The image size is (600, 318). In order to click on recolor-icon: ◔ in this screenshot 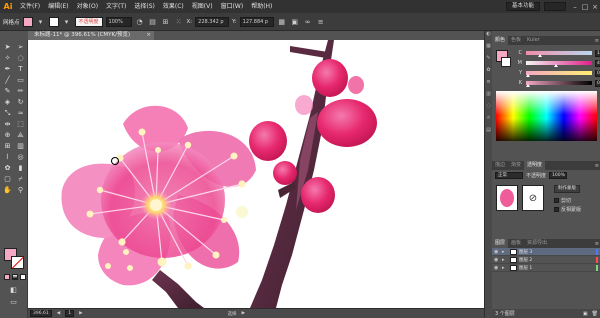, I will do `click(140, 22)`.